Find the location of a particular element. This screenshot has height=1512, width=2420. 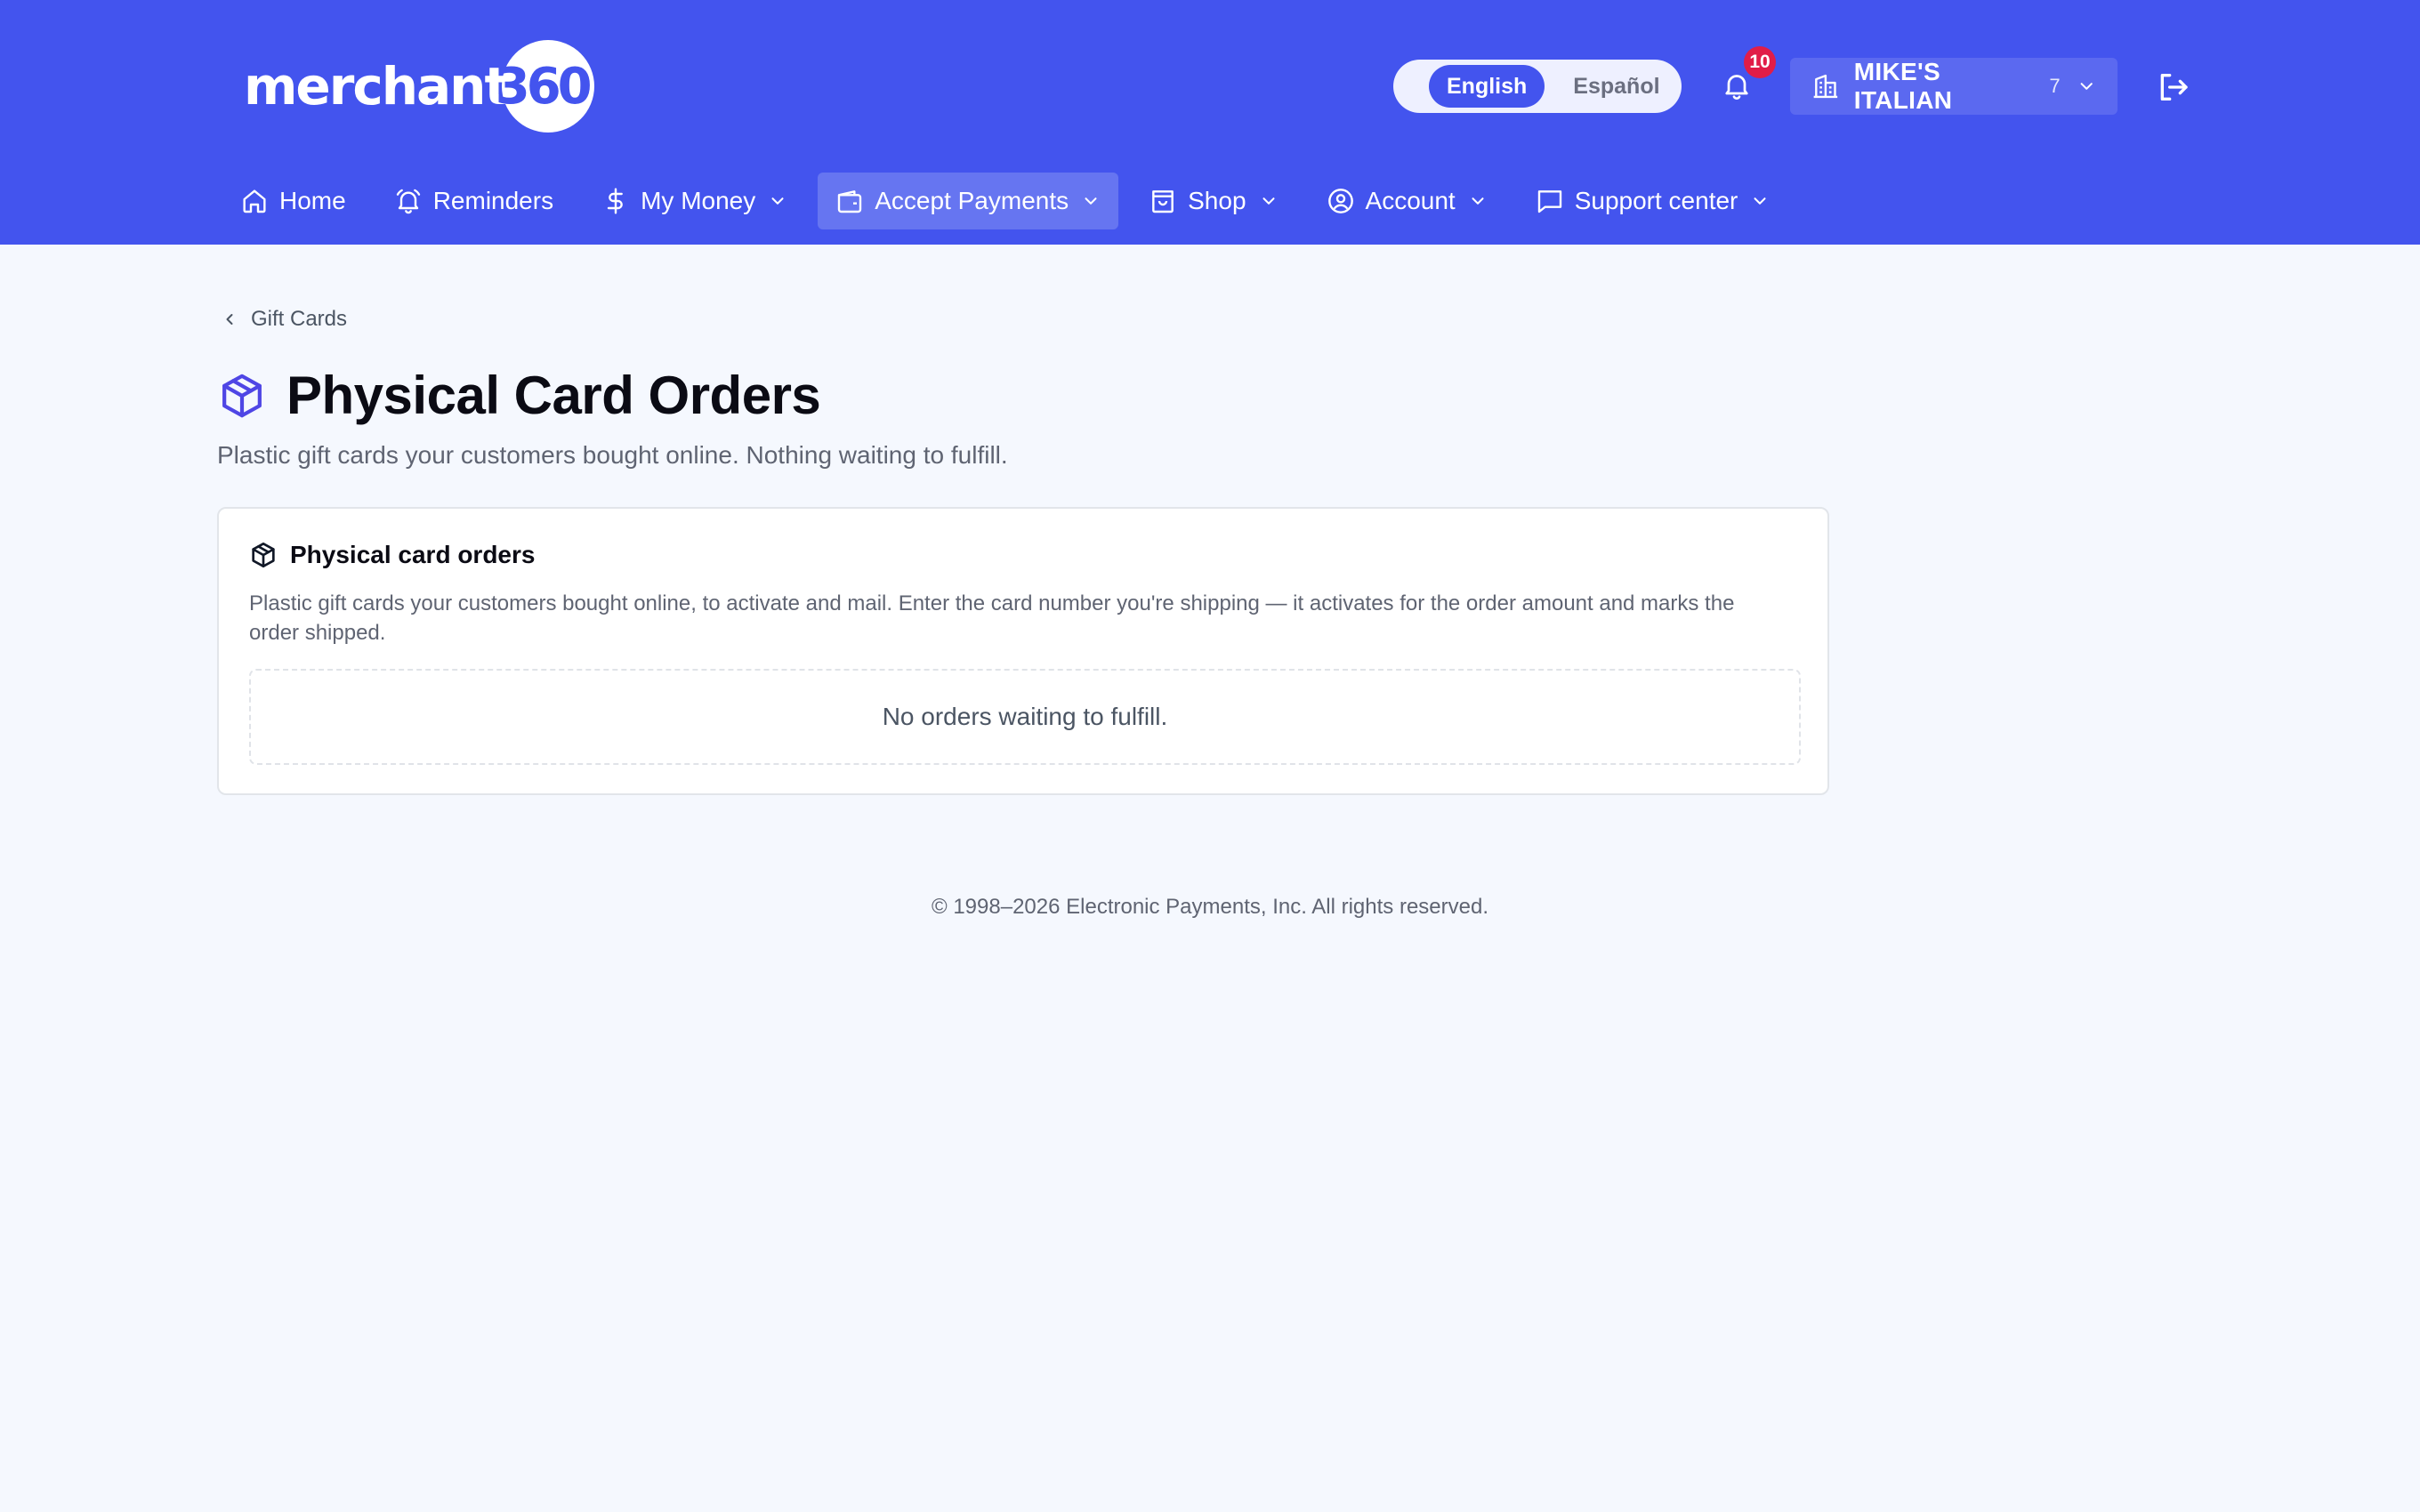

nav-label: Home is located at coordinates (312, 201).